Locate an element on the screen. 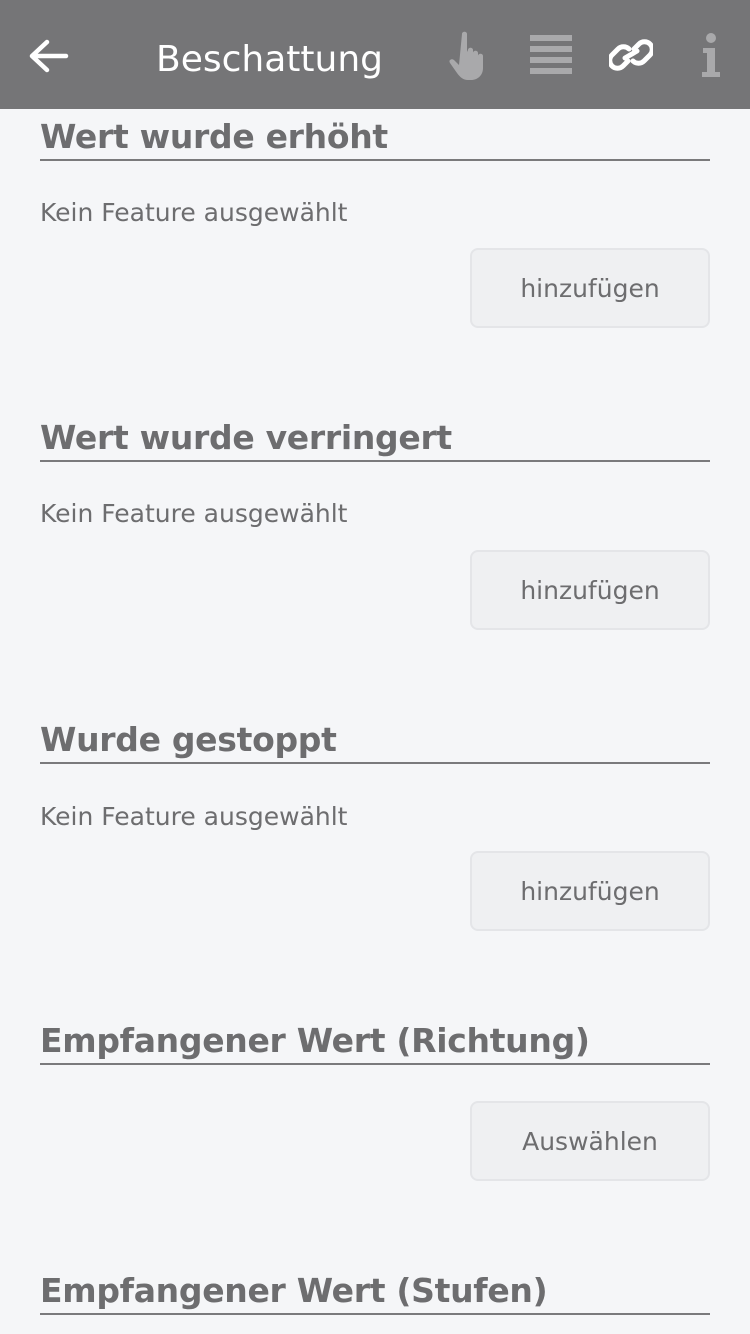  section-title: Wert wurde erhöht is located at coordinates (214, 136).